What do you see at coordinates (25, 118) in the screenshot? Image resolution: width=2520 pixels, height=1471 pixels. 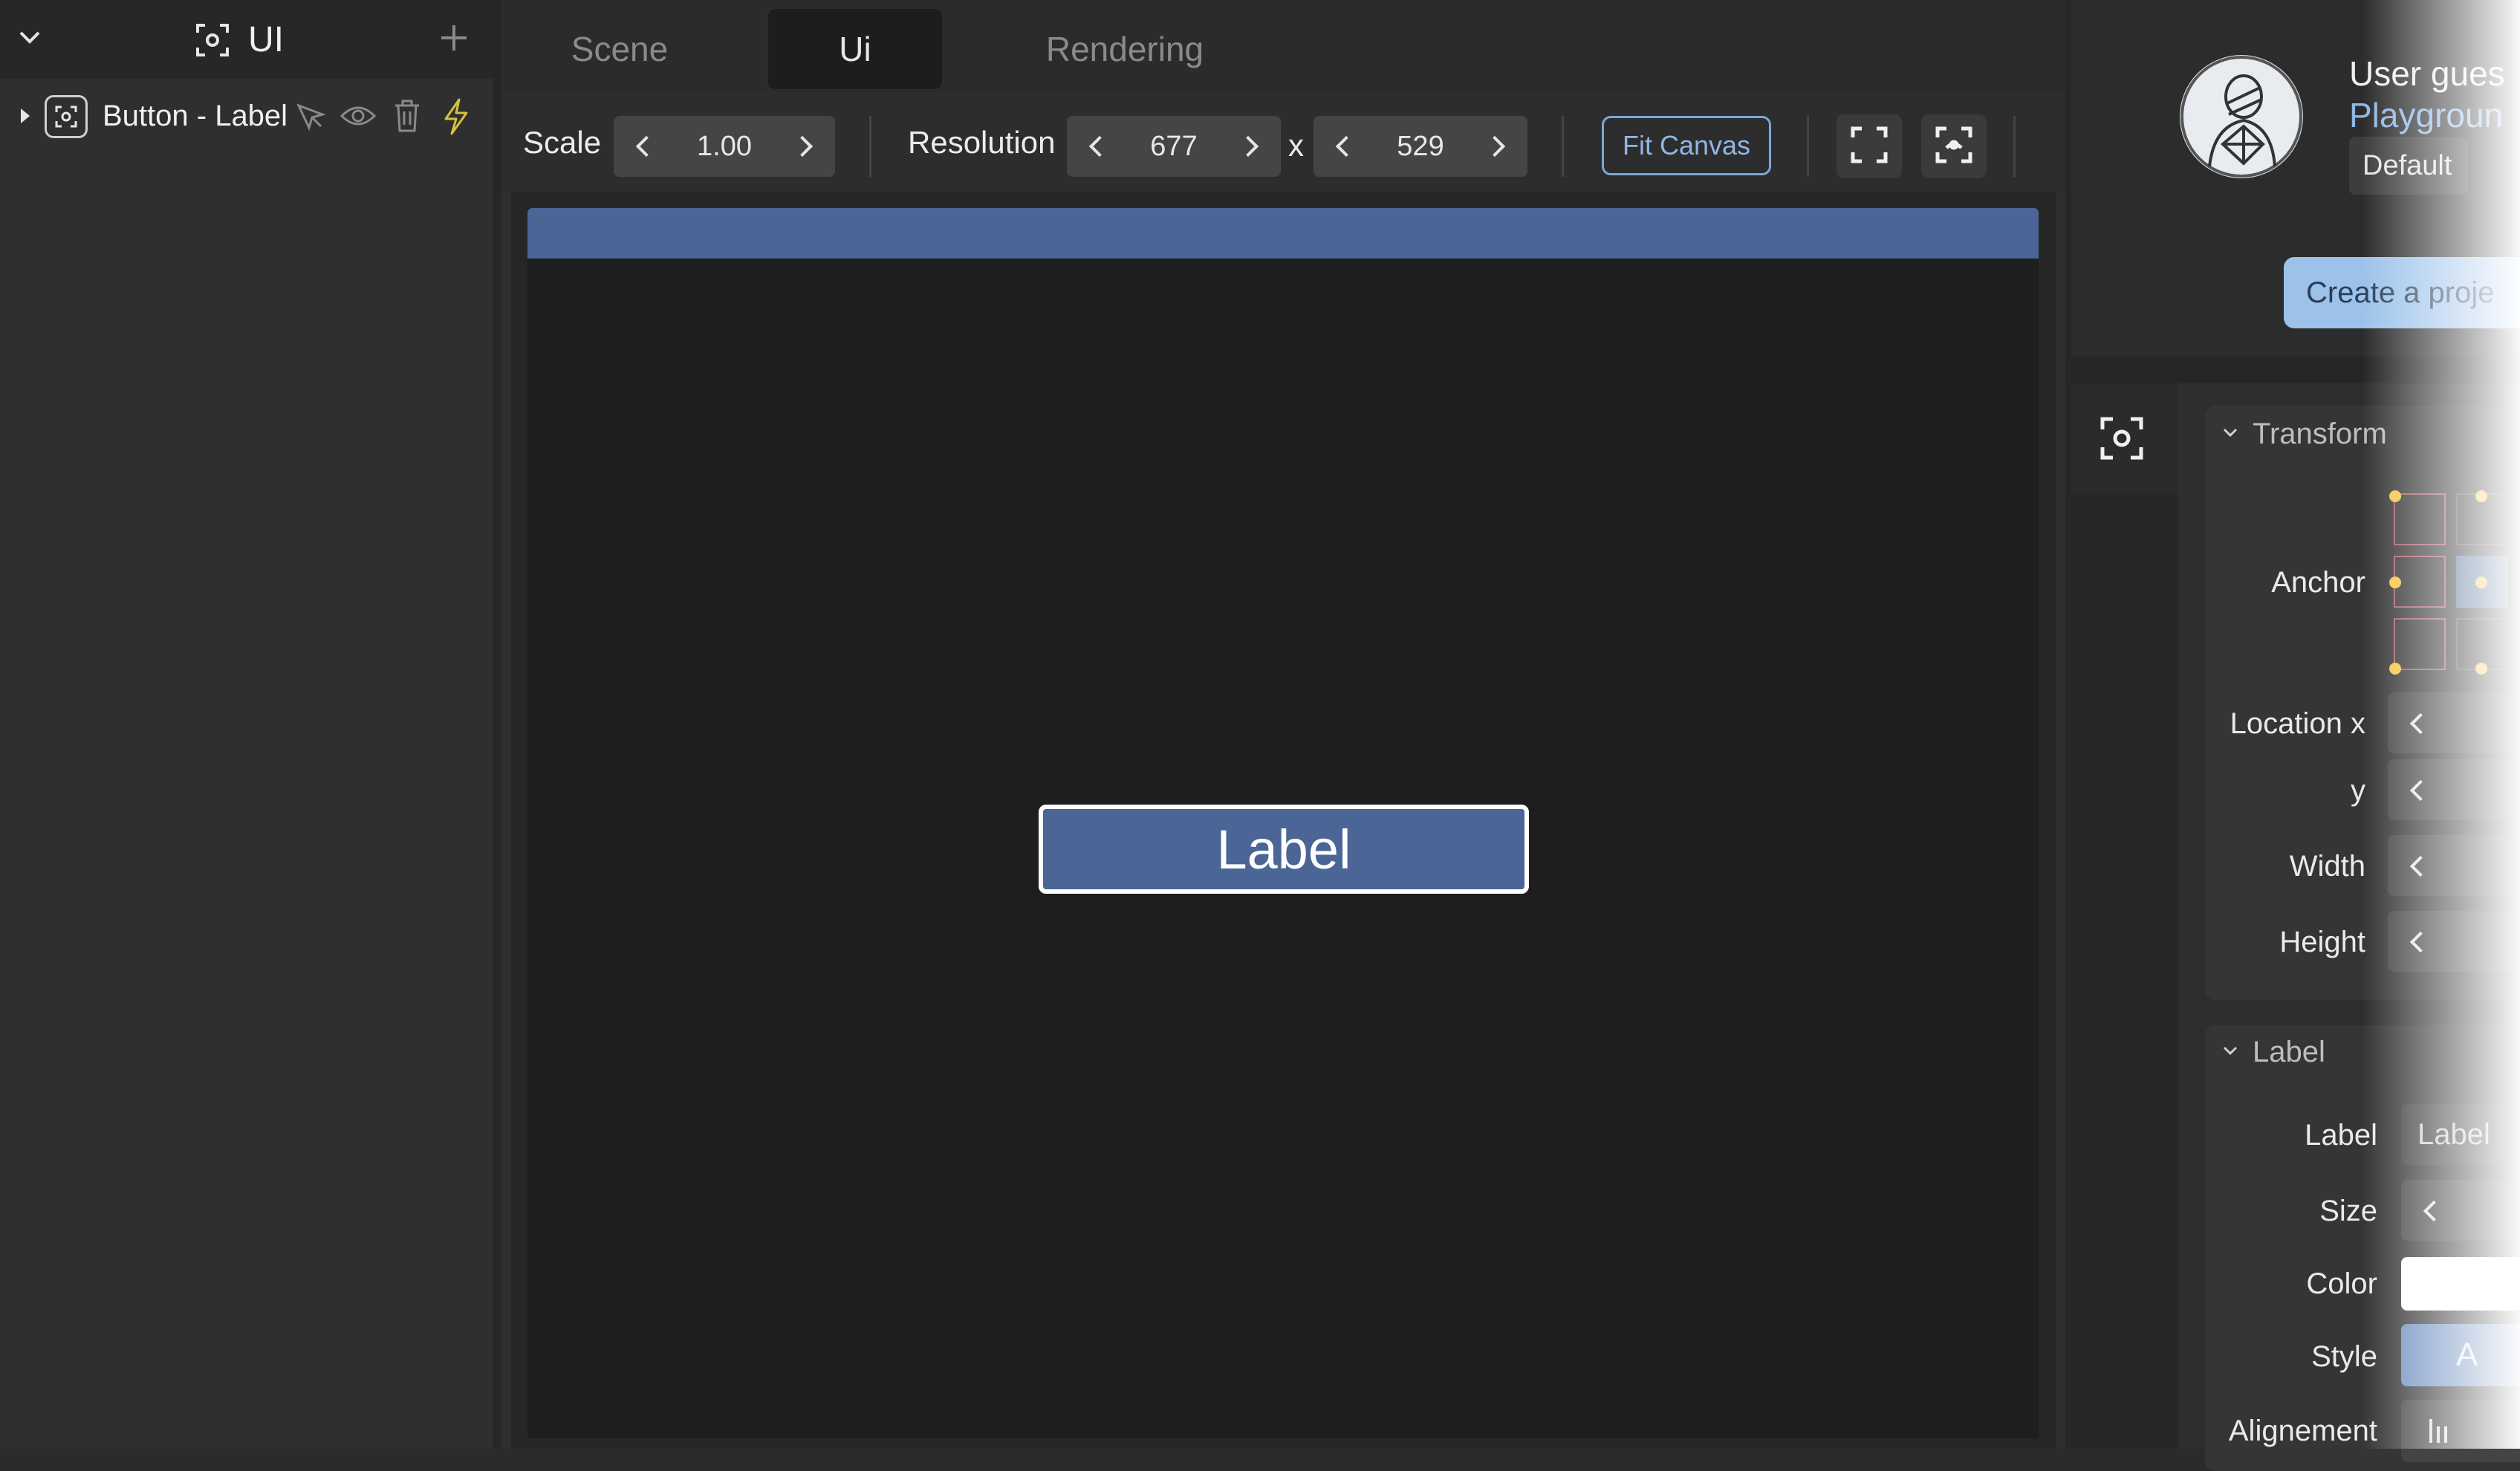 I see `expand-caret-icon` at bounding box center [25, 118].